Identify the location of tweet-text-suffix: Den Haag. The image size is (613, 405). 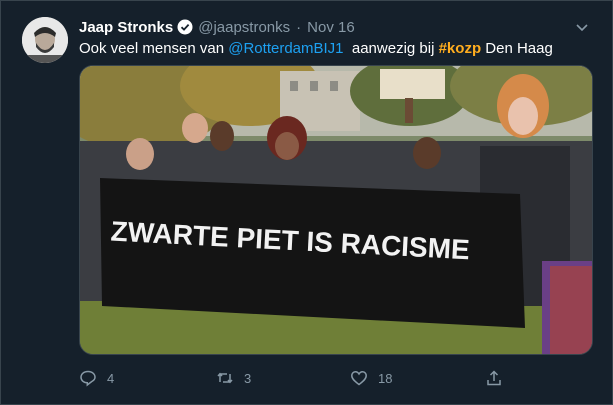
(517, 48).